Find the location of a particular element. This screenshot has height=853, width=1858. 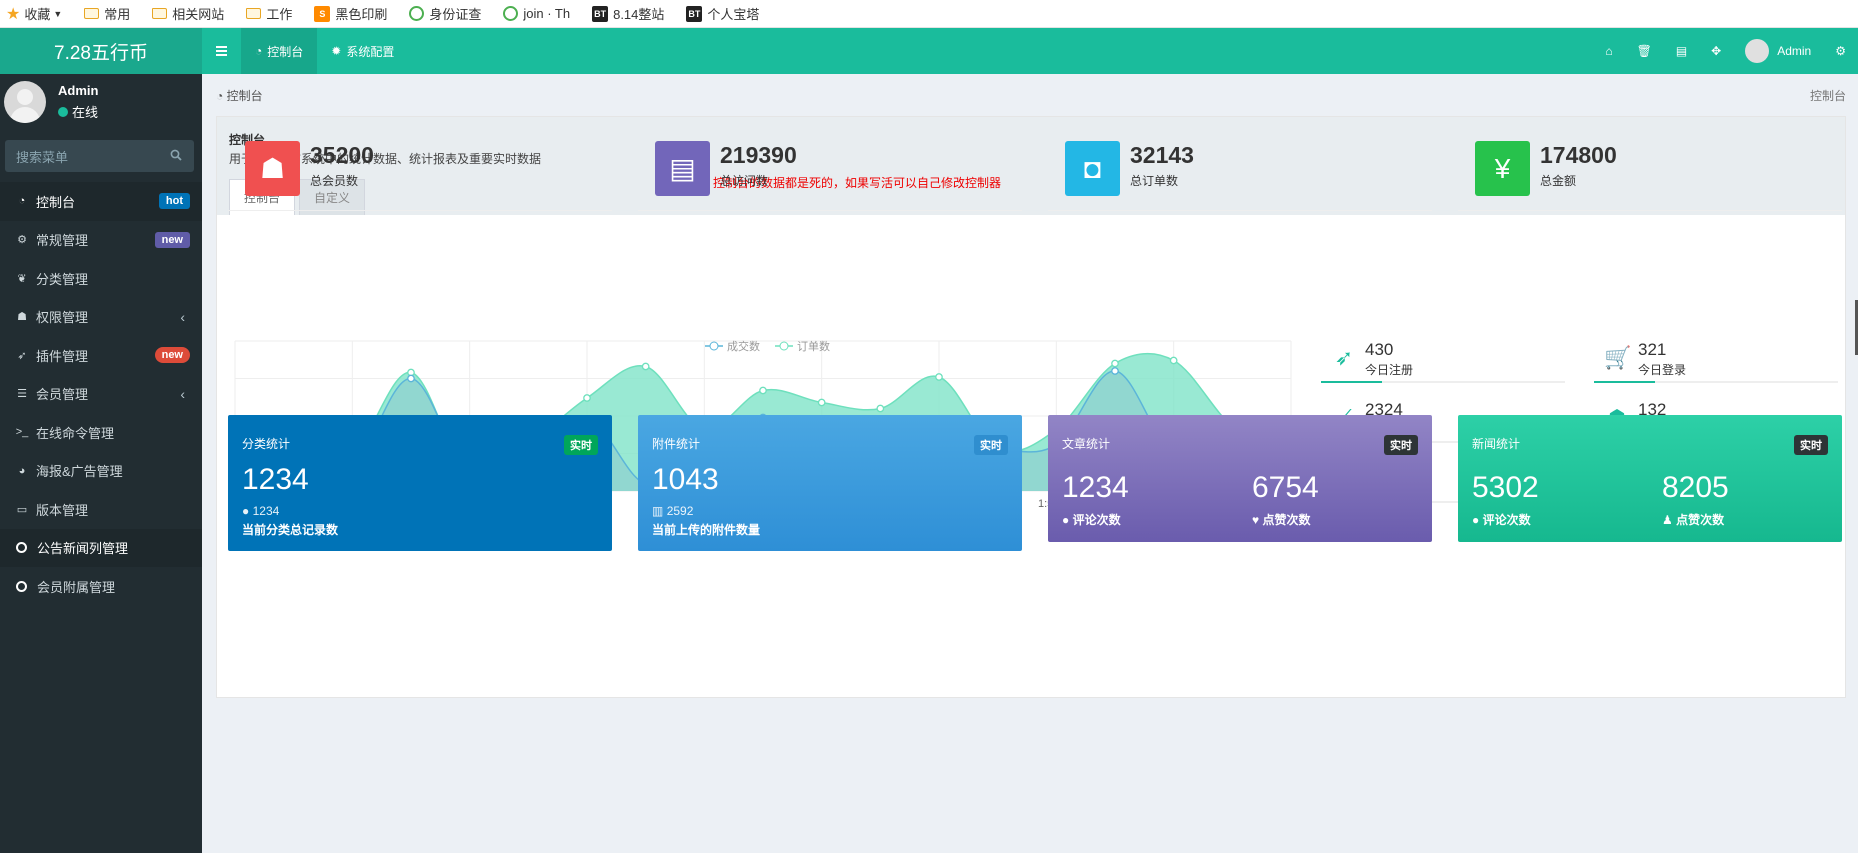

card-title: 新闻统计 is located at coordinates (1496, 444).